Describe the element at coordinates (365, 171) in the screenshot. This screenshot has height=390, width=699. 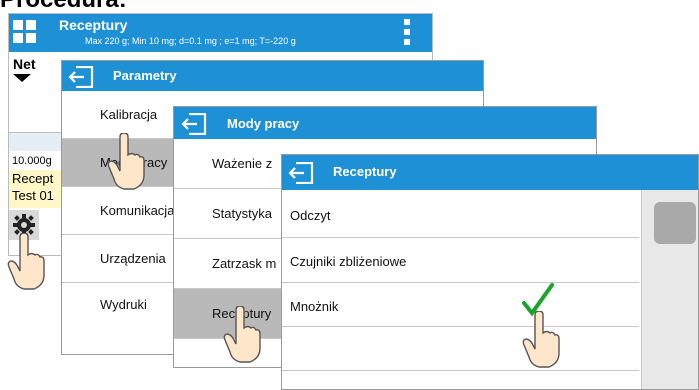
I see `receptury-title: Receptury` at that location.